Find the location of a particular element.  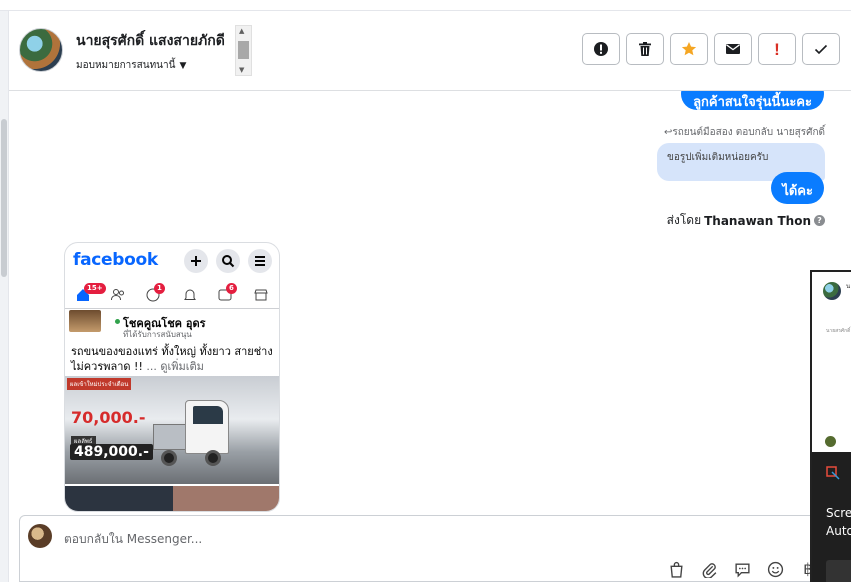

reply-composer: ตอบกลับใน Messenger... ฿ is located at coordinates (435, 548).